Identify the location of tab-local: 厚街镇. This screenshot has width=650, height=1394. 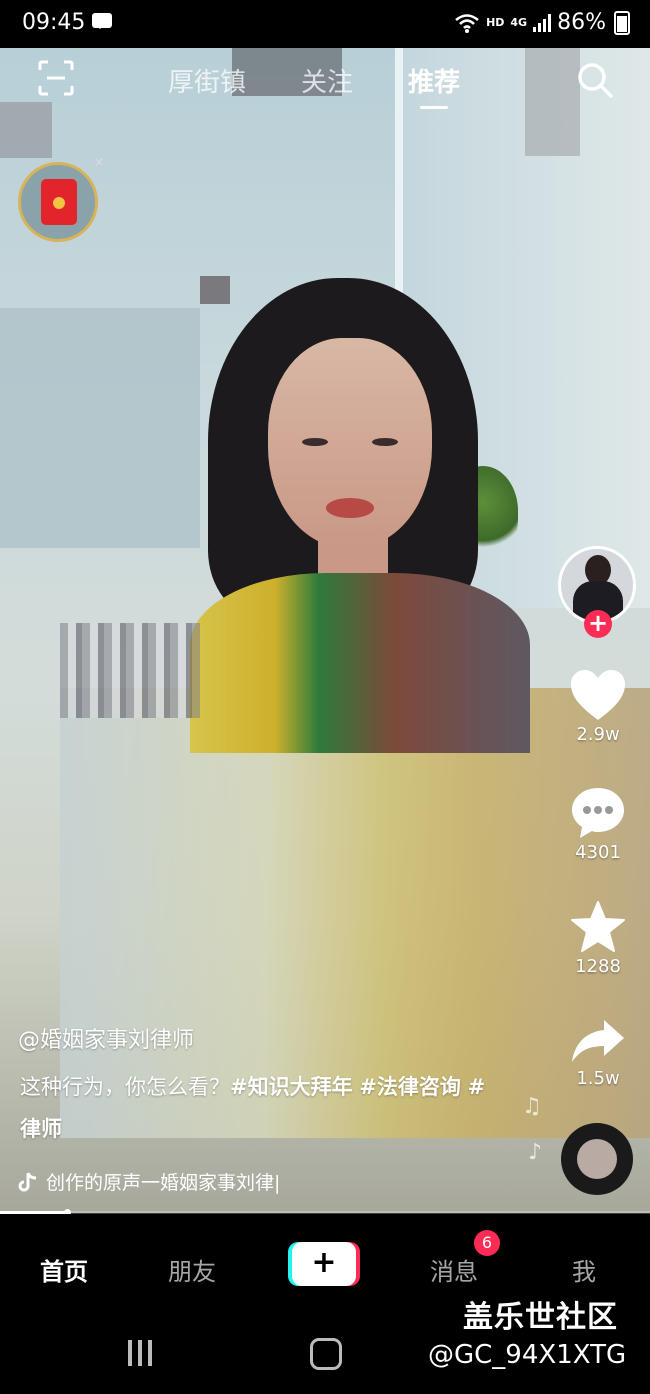
(207, 80).